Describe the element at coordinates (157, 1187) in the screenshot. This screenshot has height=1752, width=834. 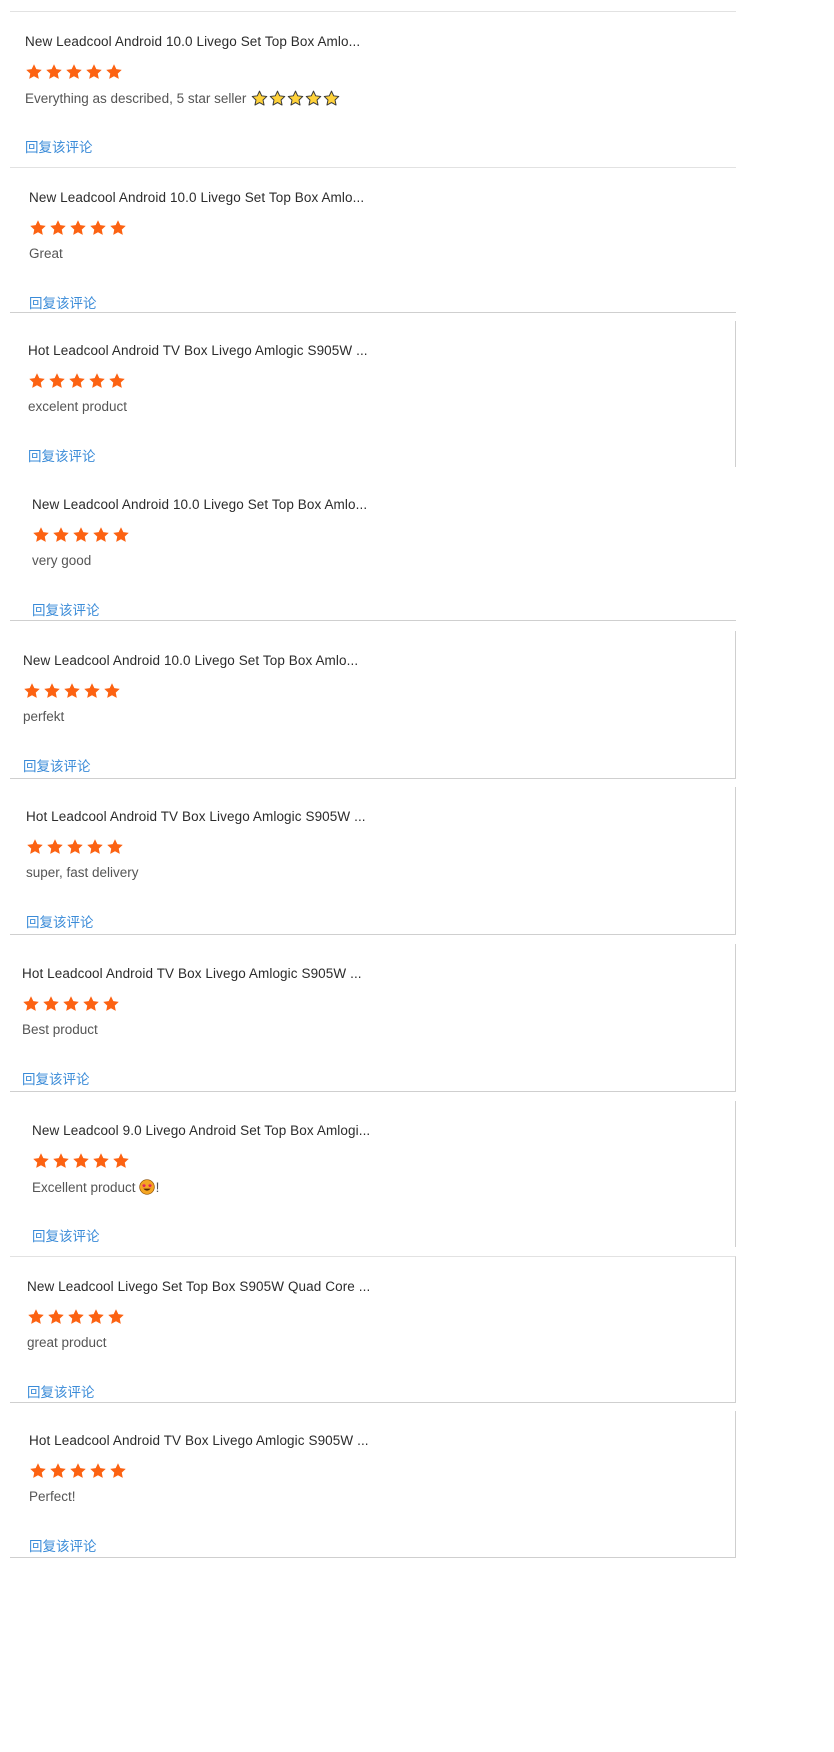
I see `review-text-suffix: !` at that location.